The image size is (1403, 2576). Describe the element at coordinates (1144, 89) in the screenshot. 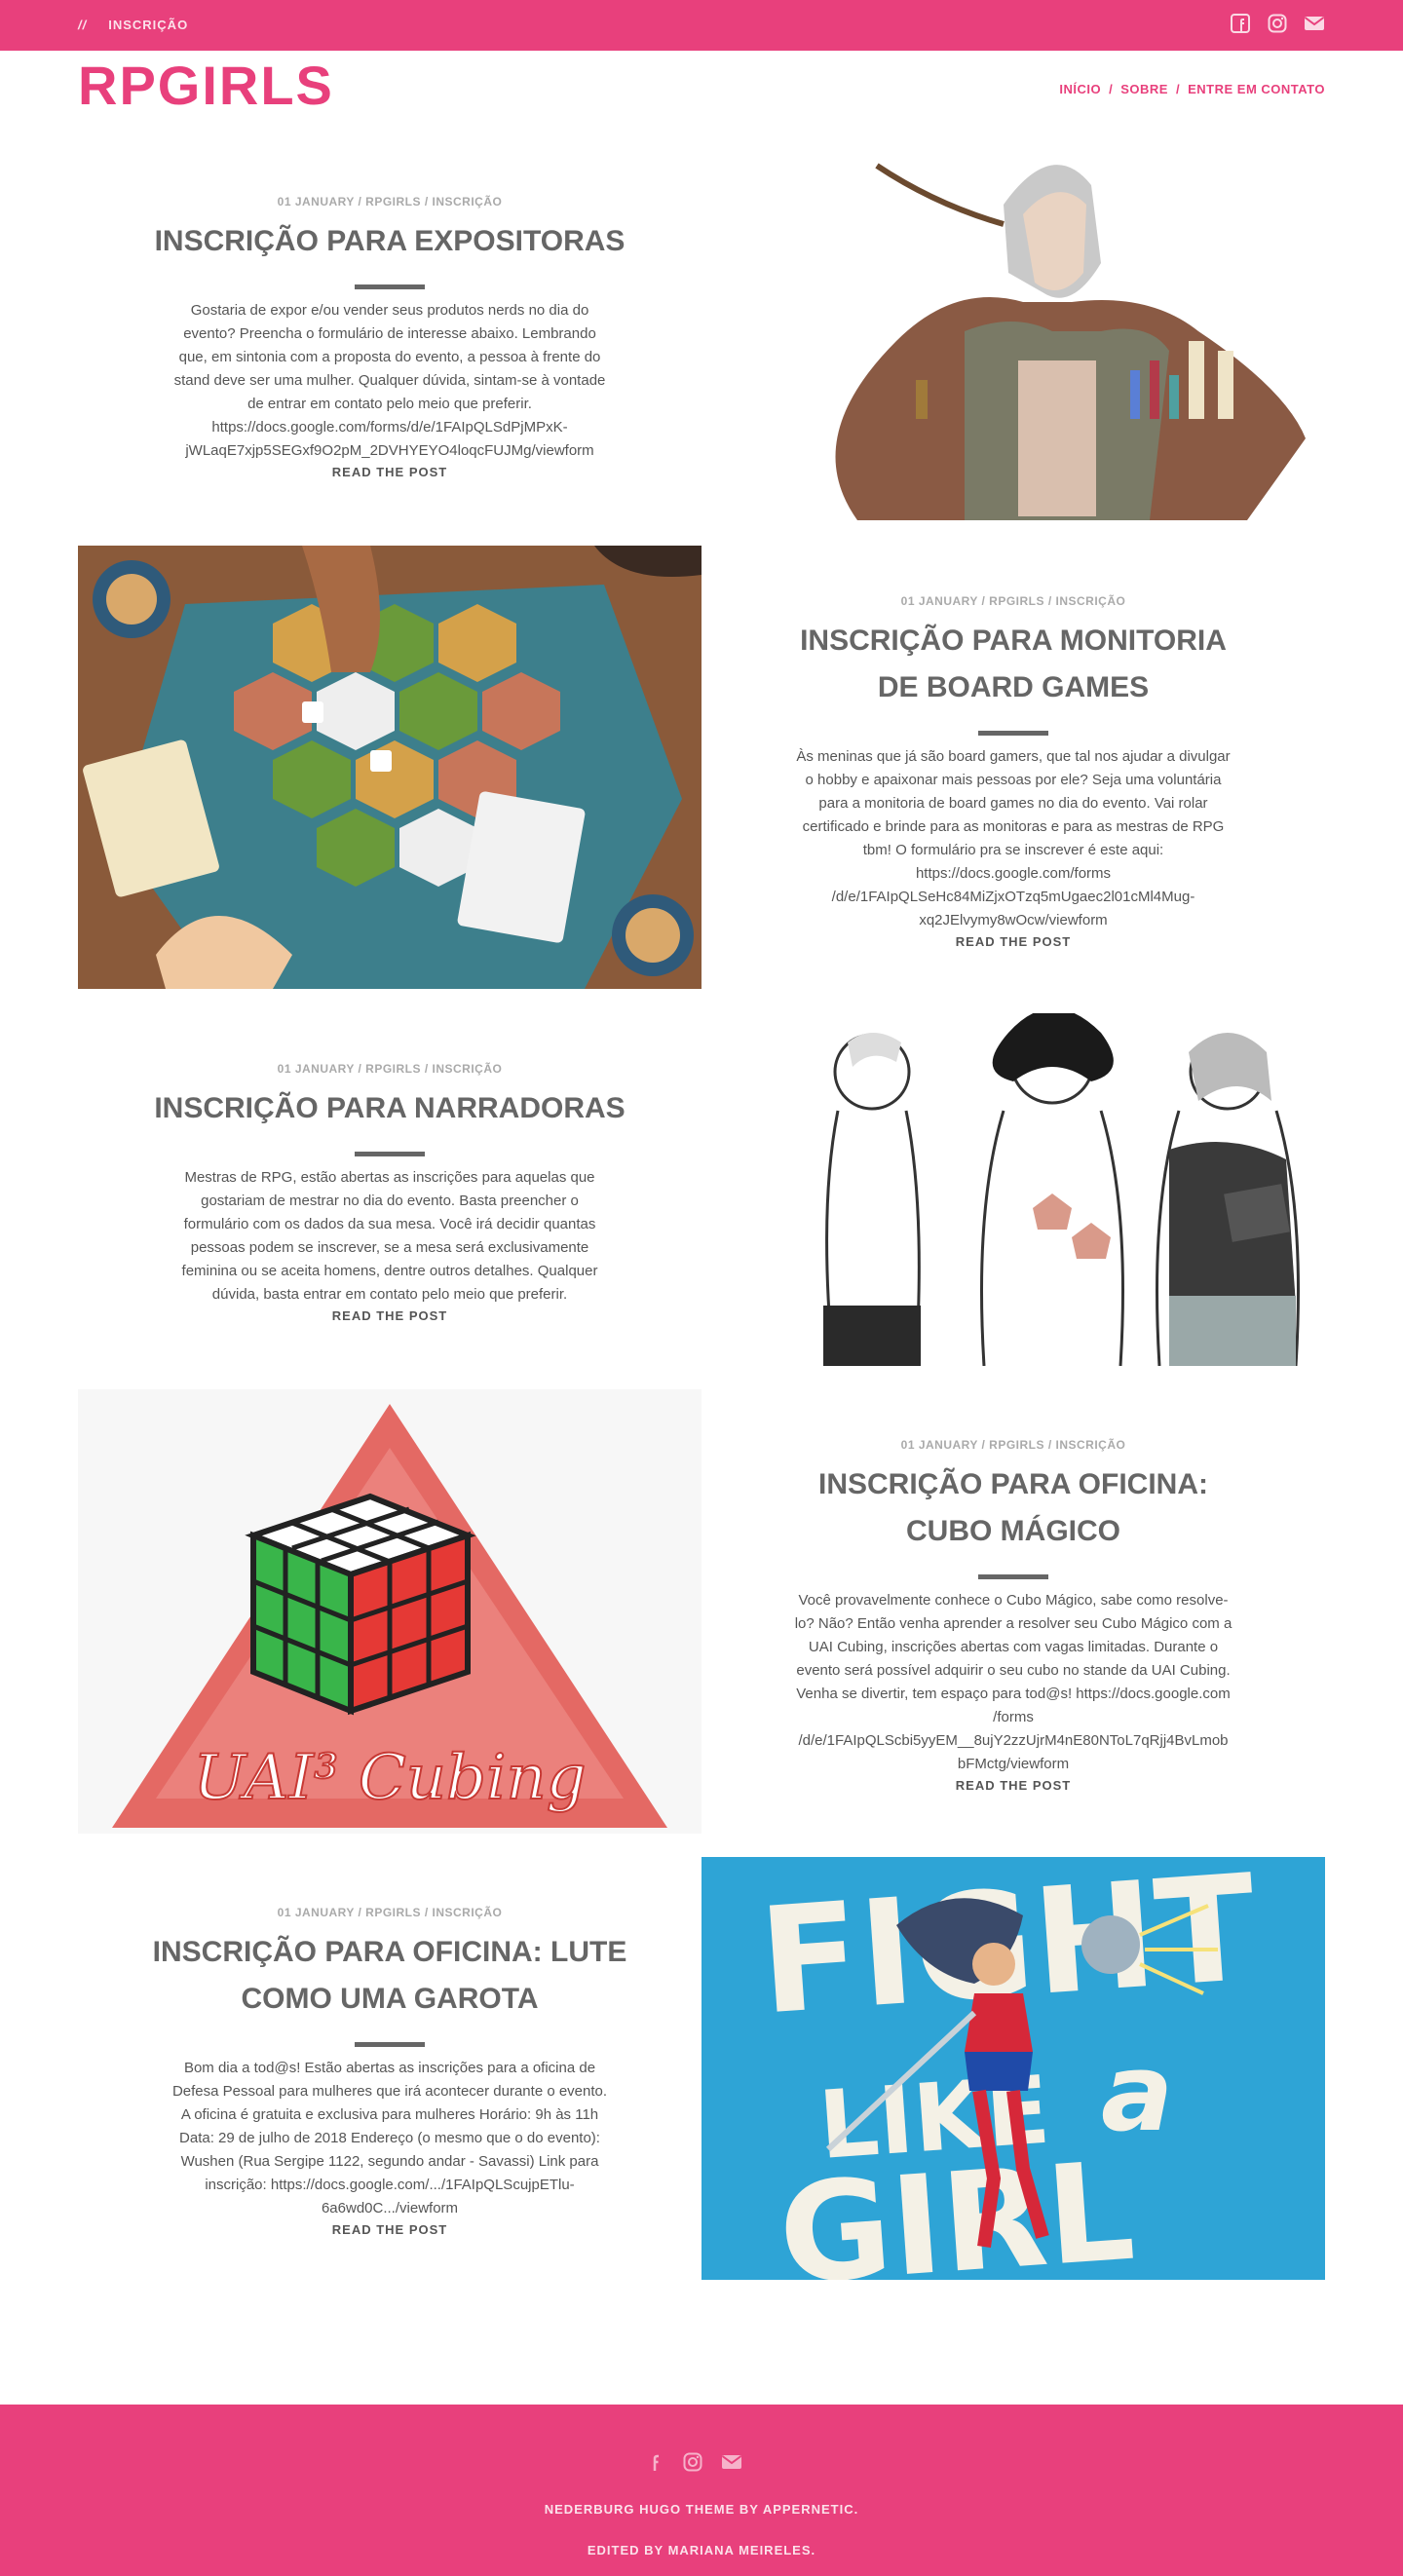

I see `nav-link-sobre: SOBRE` at that location.